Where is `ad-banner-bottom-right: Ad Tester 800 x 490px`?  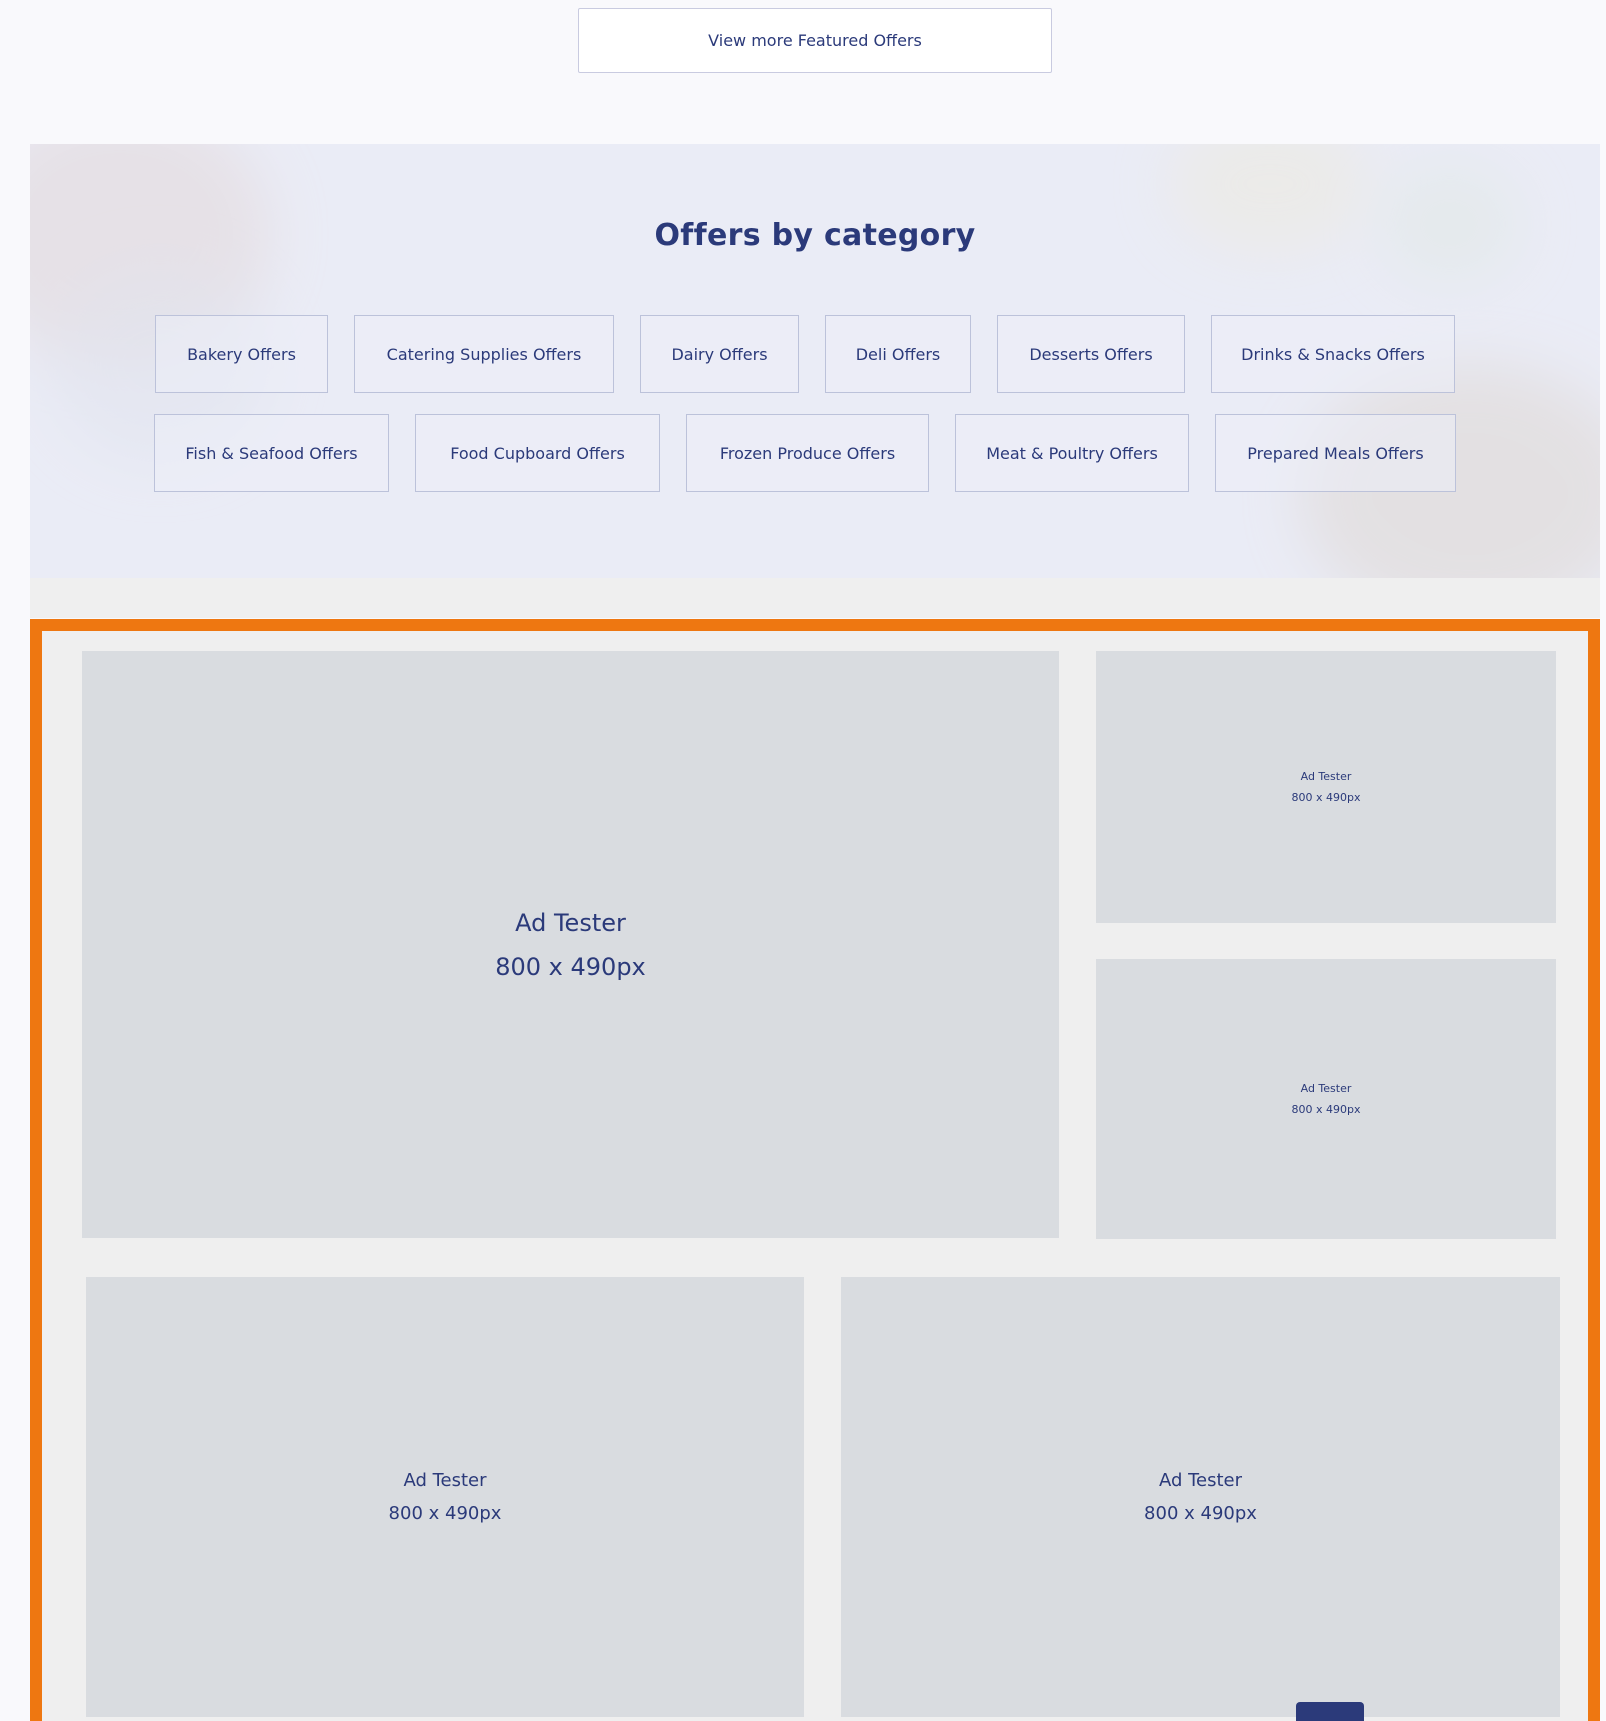 ad-banner-bottom-right: Ad Tester 800 x 490px is located at coordinates (1200, 1497).